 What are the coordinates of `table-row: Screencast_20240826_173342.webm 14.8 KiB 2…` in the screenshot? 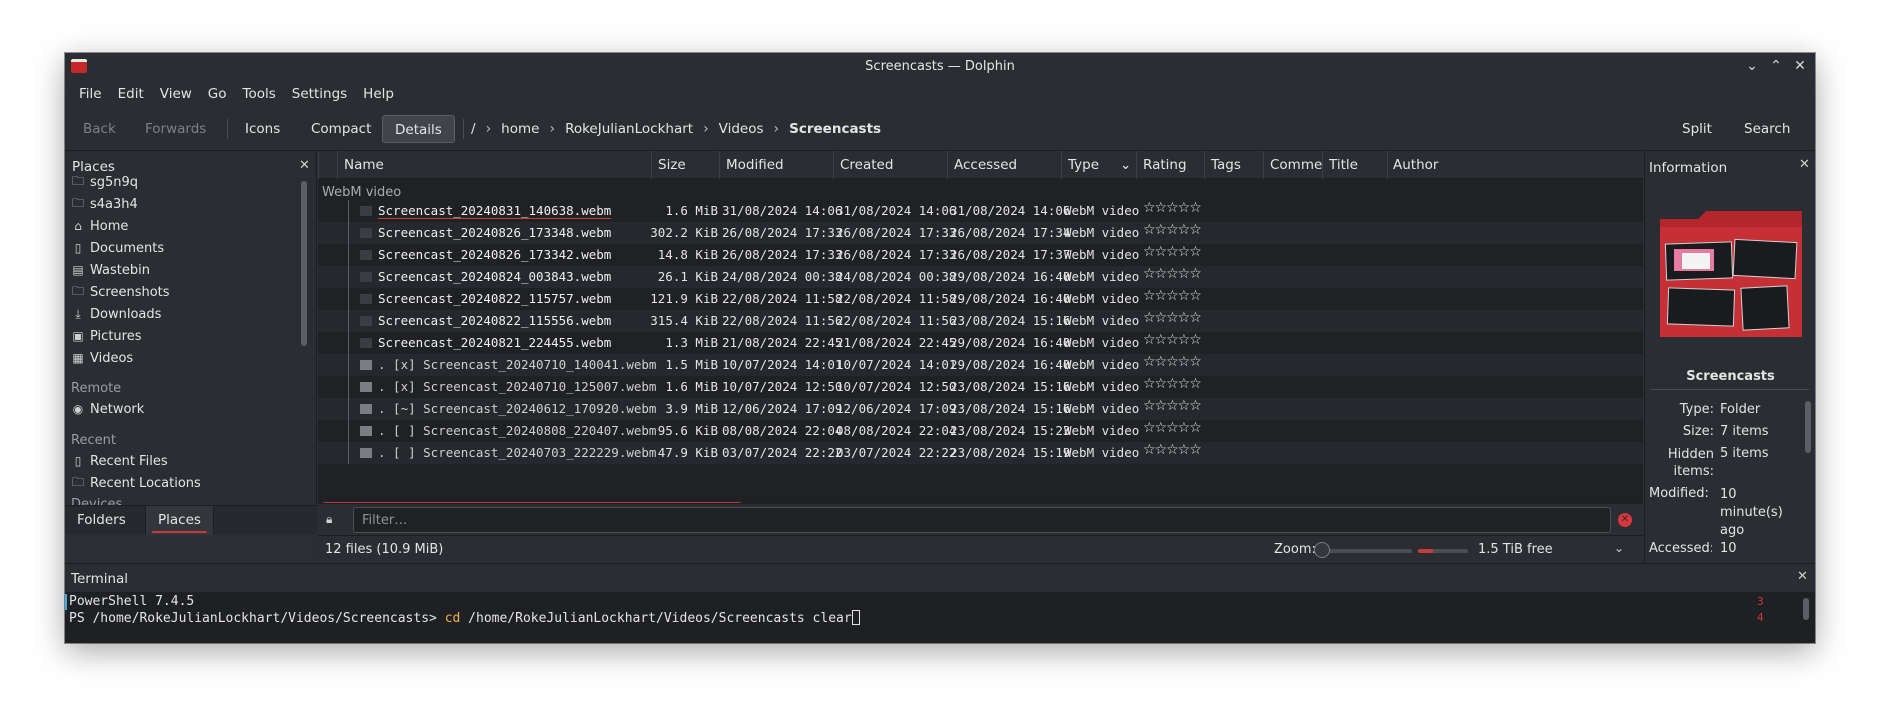 It's located at (980, 255).